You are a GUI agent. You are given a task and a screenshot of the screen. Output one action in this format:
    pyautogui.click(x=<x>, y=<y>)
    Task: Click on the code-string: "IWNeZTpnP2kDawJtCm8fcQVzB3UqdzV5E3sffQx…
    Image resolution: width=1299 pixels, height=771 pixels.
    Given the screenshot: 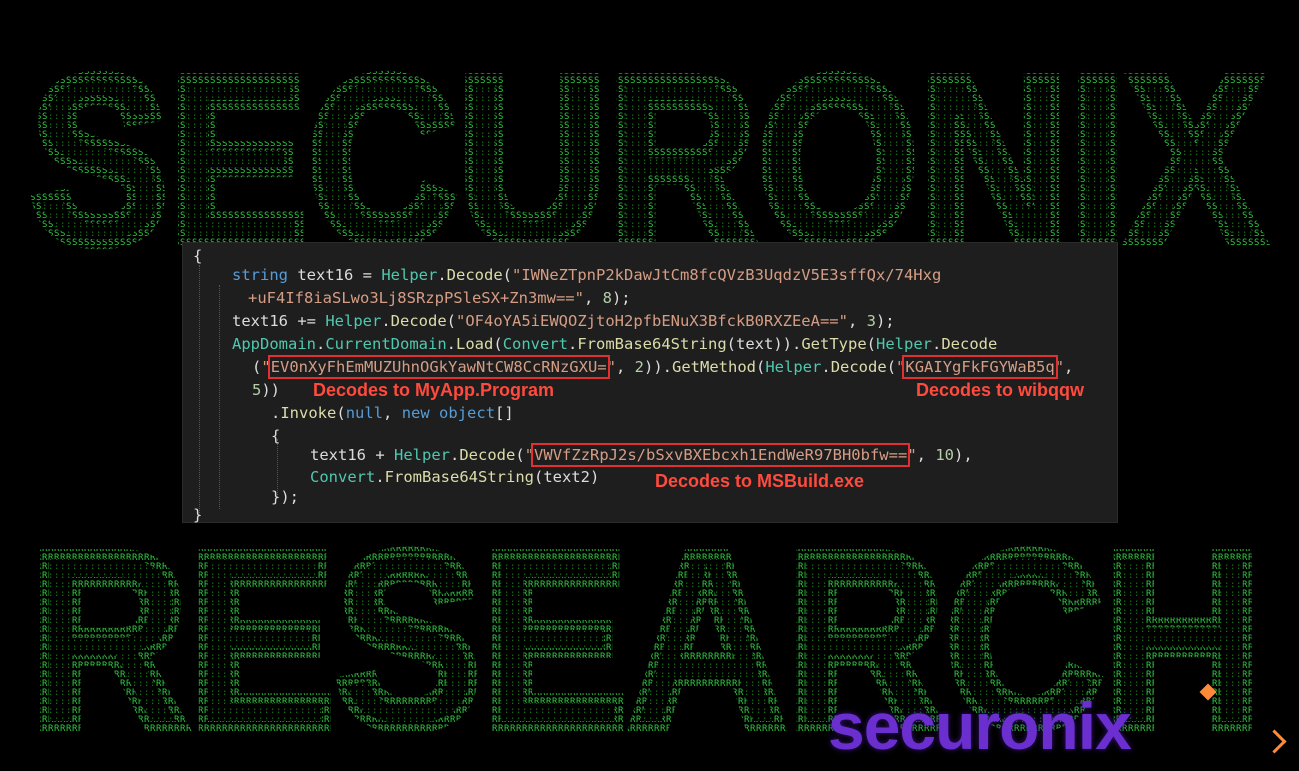 What is the action you would take?
    pyautogui.click(x=727, y=275)
    